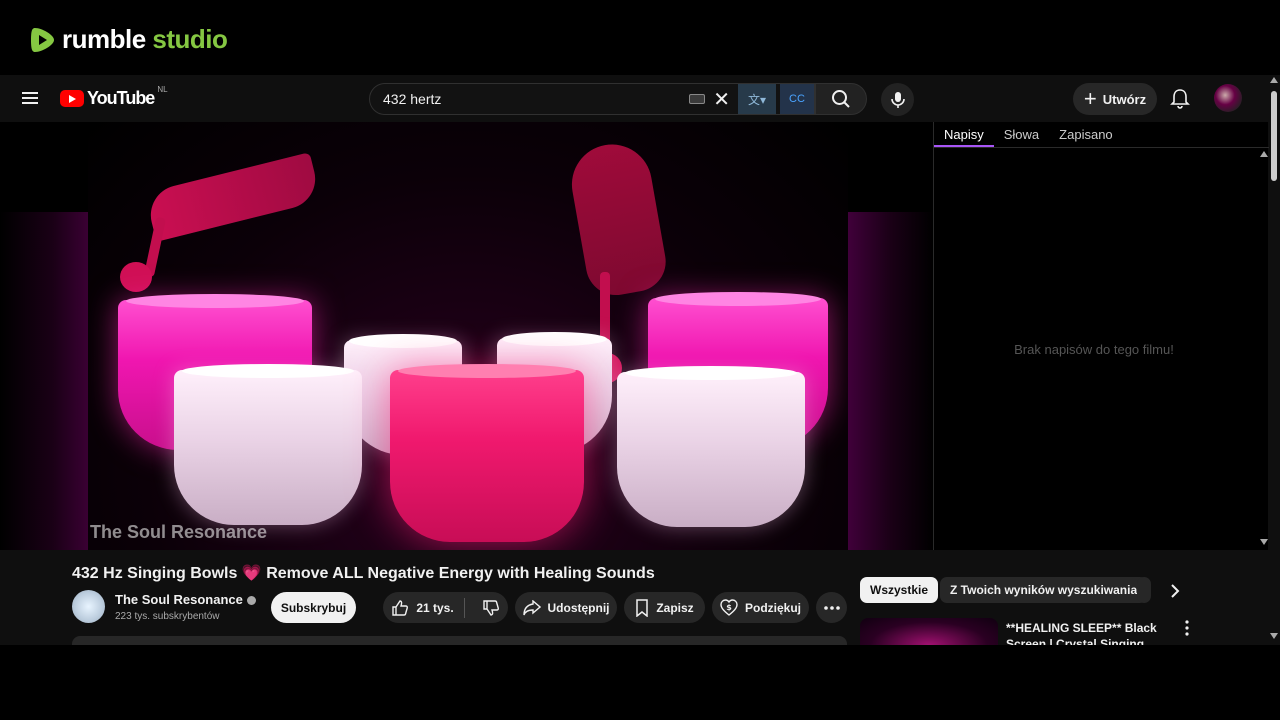 The width and height of the screenshot is (1280, 720). I want to click on share-button: Udostępnij, so click(566, 607).